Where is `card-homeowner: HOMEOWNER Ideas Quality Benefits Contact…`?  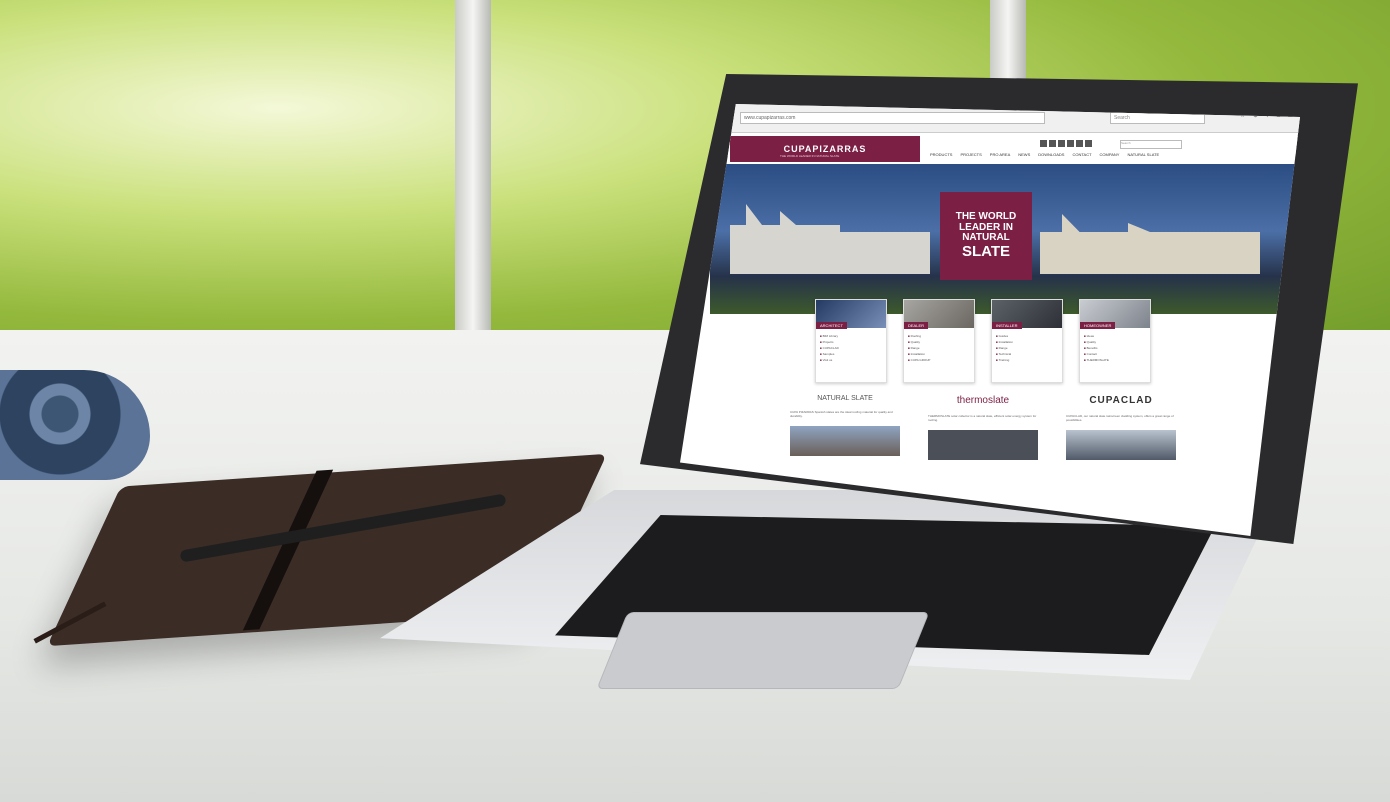 card-homeowner: HOMEOWNER Ideas Quality Benefits Contact… is located at coordinates (1115, 341).